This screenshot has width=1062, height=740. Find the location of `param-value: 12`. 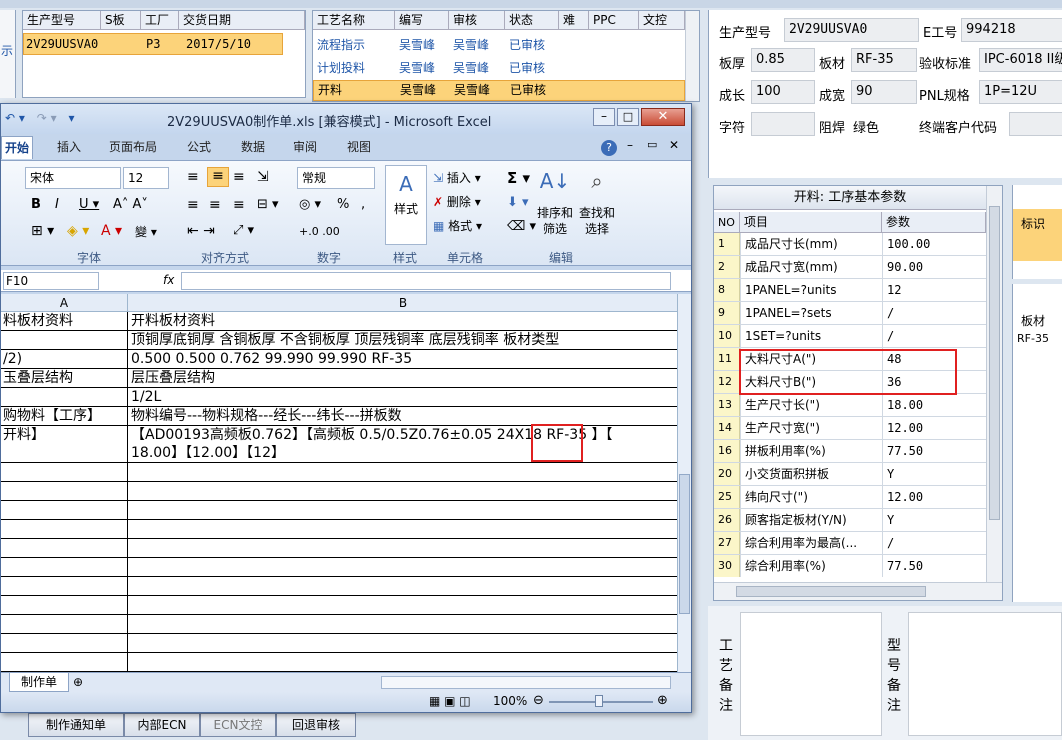

param-value: 12 is located at coordinates (934, 290).